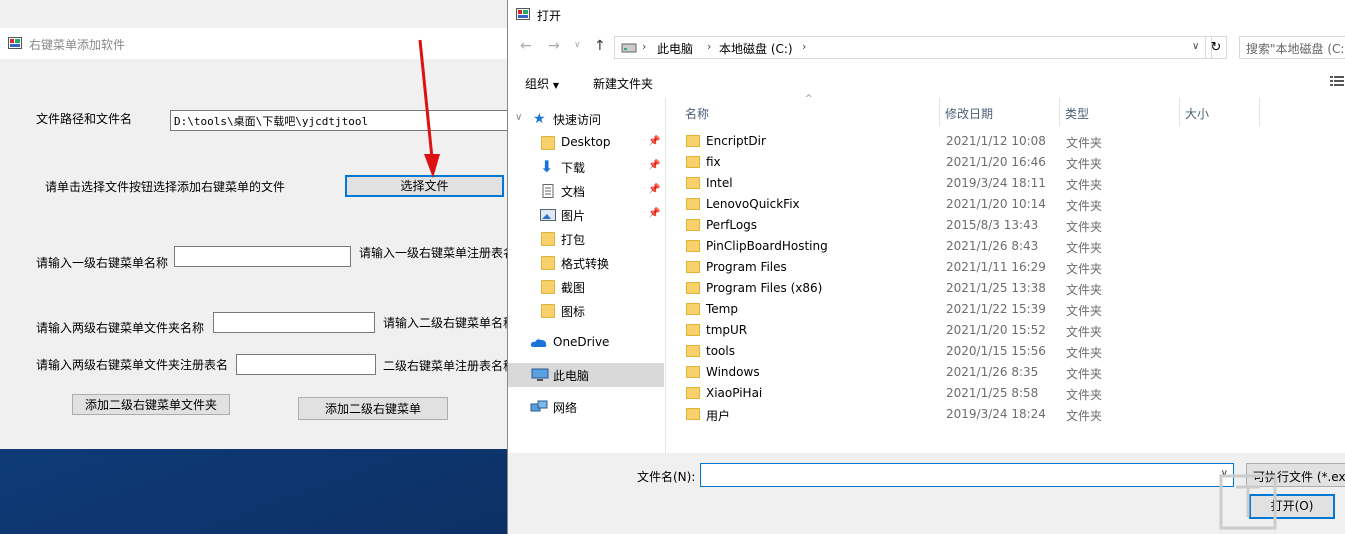  What do you see at coordinates (996, 183) in the screenshot?
I see `file-modified-date: 2019/3/24 18:11` at bounding box center [996, 183].